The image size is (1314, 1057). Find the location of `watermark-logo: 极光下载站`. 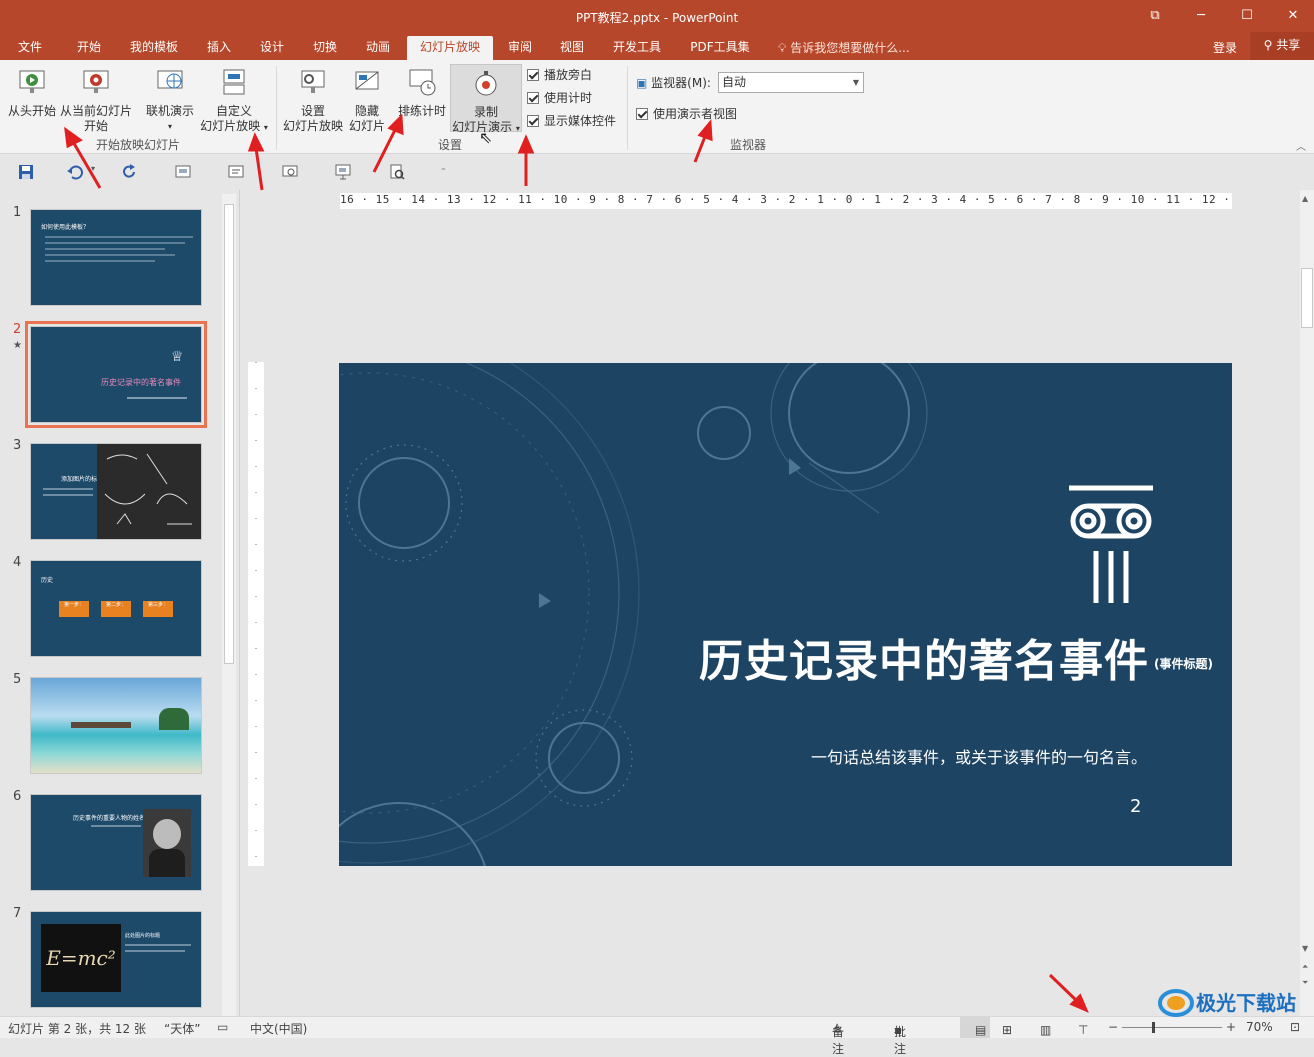

watermark-logo: 极光下载站 is located at coordinates (1231, 1003).